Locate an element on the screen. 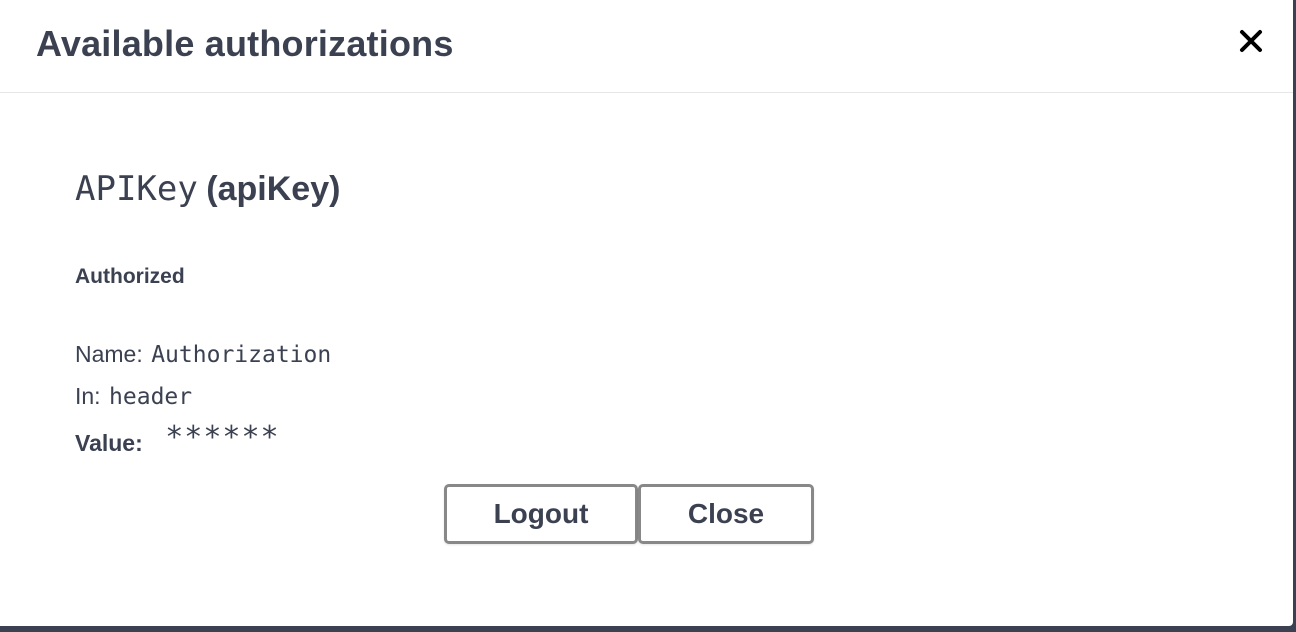 The width and height of the screenshot is (1296, 632). modal-title: Available authorizations is located at coordinates (245, 43).